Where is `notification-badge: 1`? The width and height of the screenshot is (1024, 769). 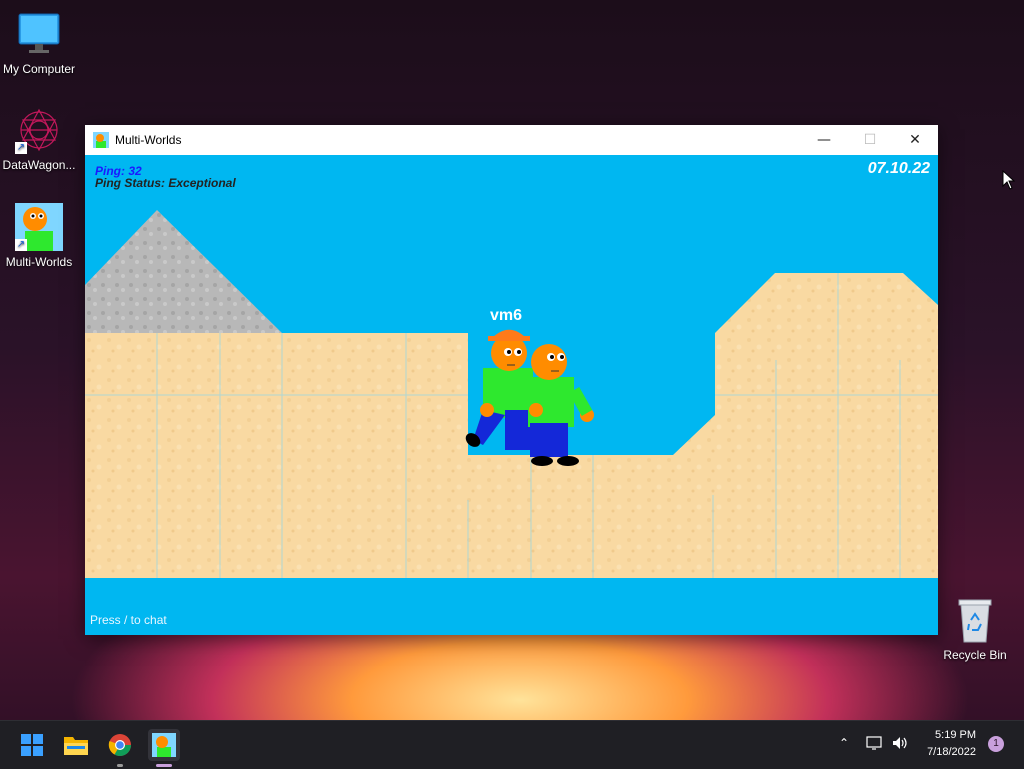
notification-badge: 1 is located at coordinates (996, 744).